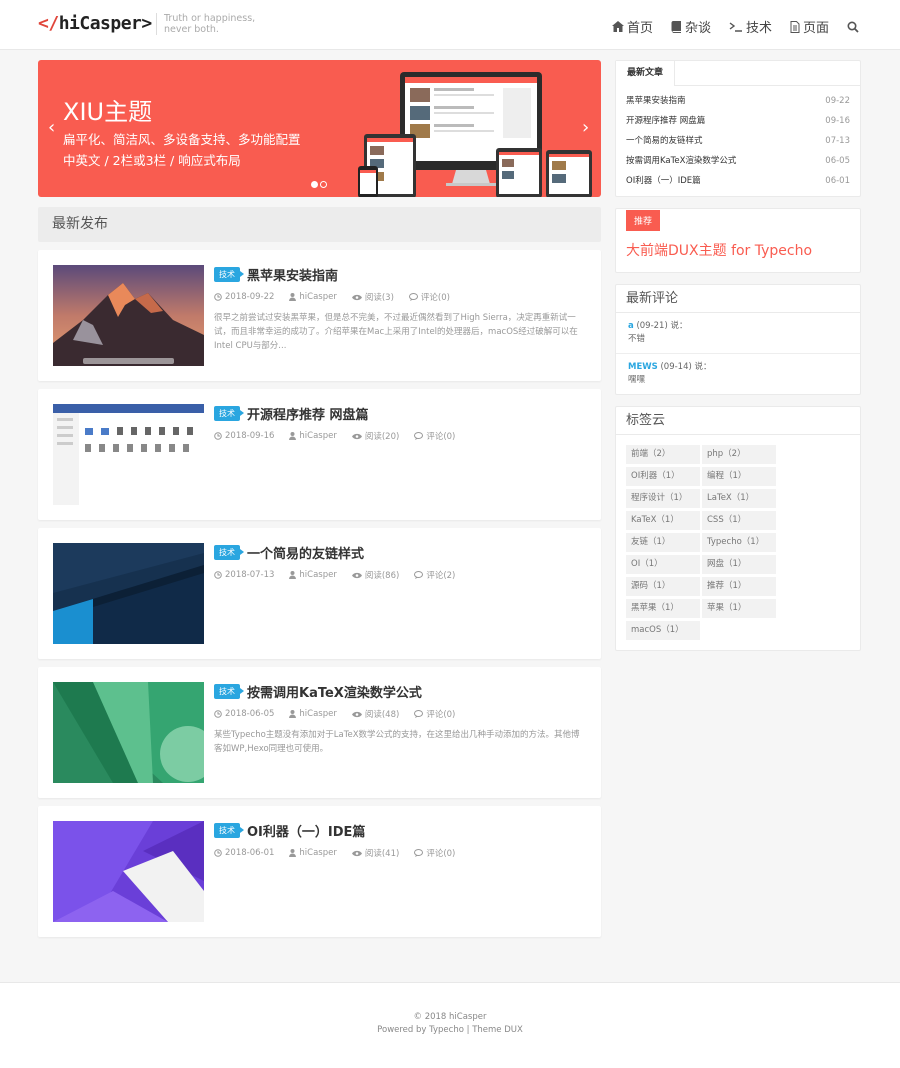 The width and height of the screenshot is (900, 1068). I want to click on post-title: 黑苹果安装指南, so click(292, 274).